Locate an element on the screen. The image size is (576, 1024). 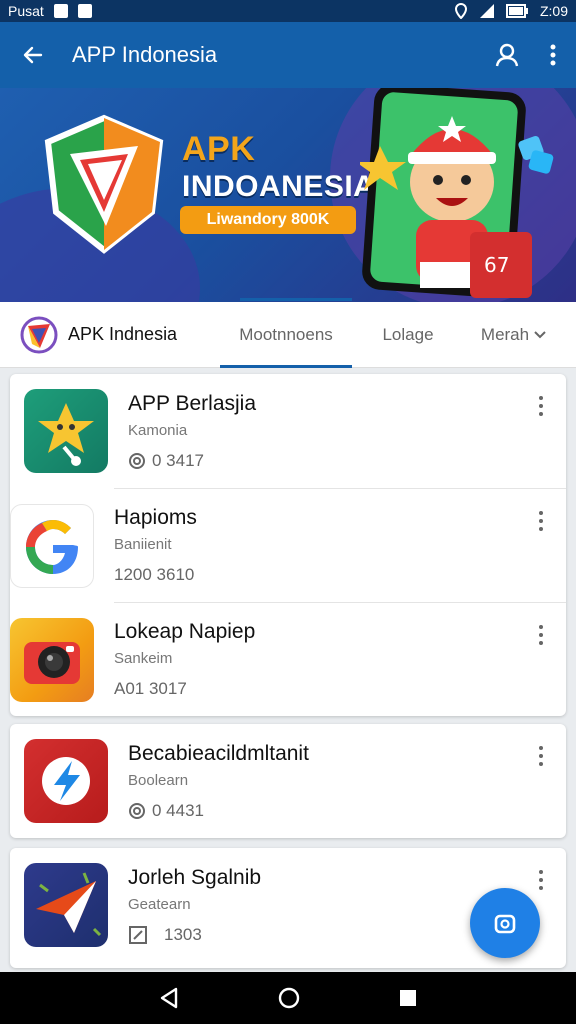
signal-icon is located at coordinates (486, 11).